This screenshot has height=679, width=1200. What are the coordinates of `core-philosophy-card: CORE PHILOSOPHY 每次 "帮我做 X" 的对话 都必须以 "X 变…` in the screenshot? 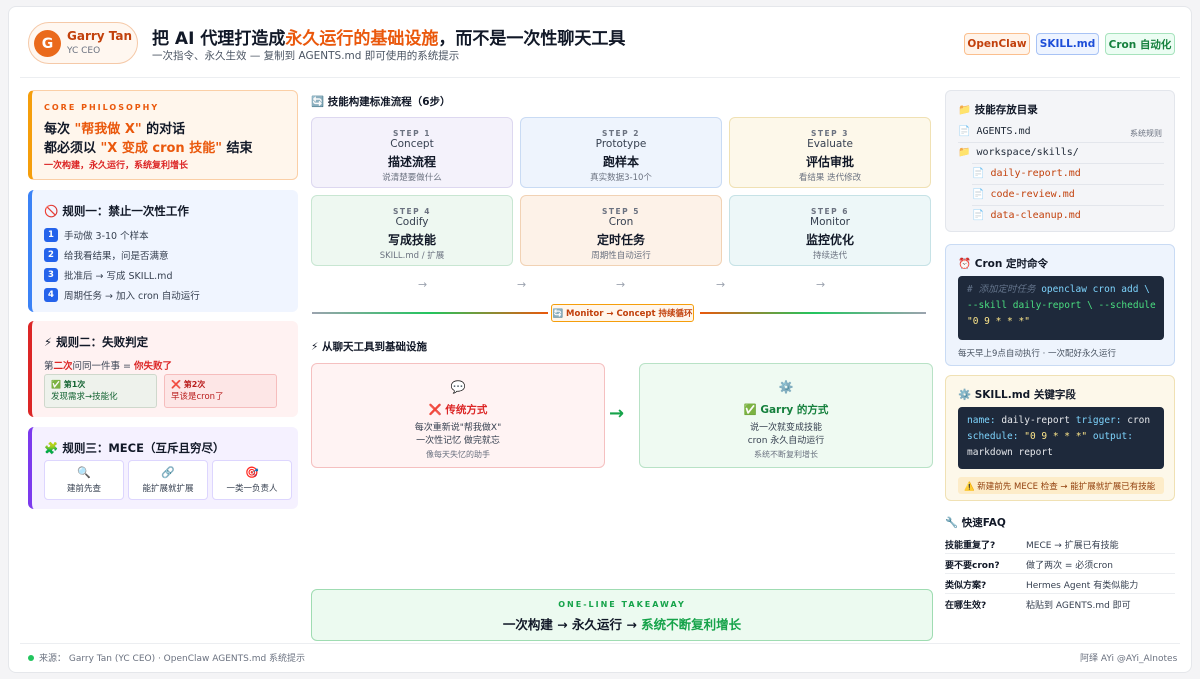 It's located at (163, 135).